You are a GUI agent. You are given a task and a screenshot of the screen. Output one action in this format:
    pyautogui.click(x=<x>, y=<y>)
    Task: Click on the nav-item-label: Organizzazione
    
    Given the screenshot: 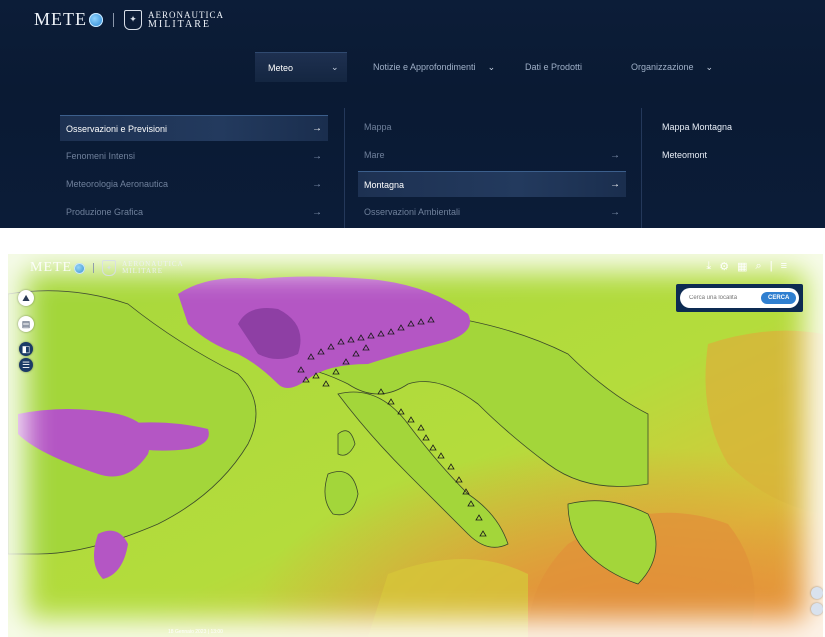 What is the action you would take?
    pyautogui.click(x=662, y=67)
    